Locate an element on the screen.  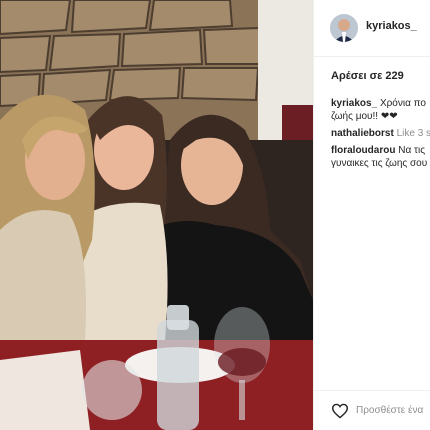
comment-text: Χρόνια πο is located at coordinates (402, 103).